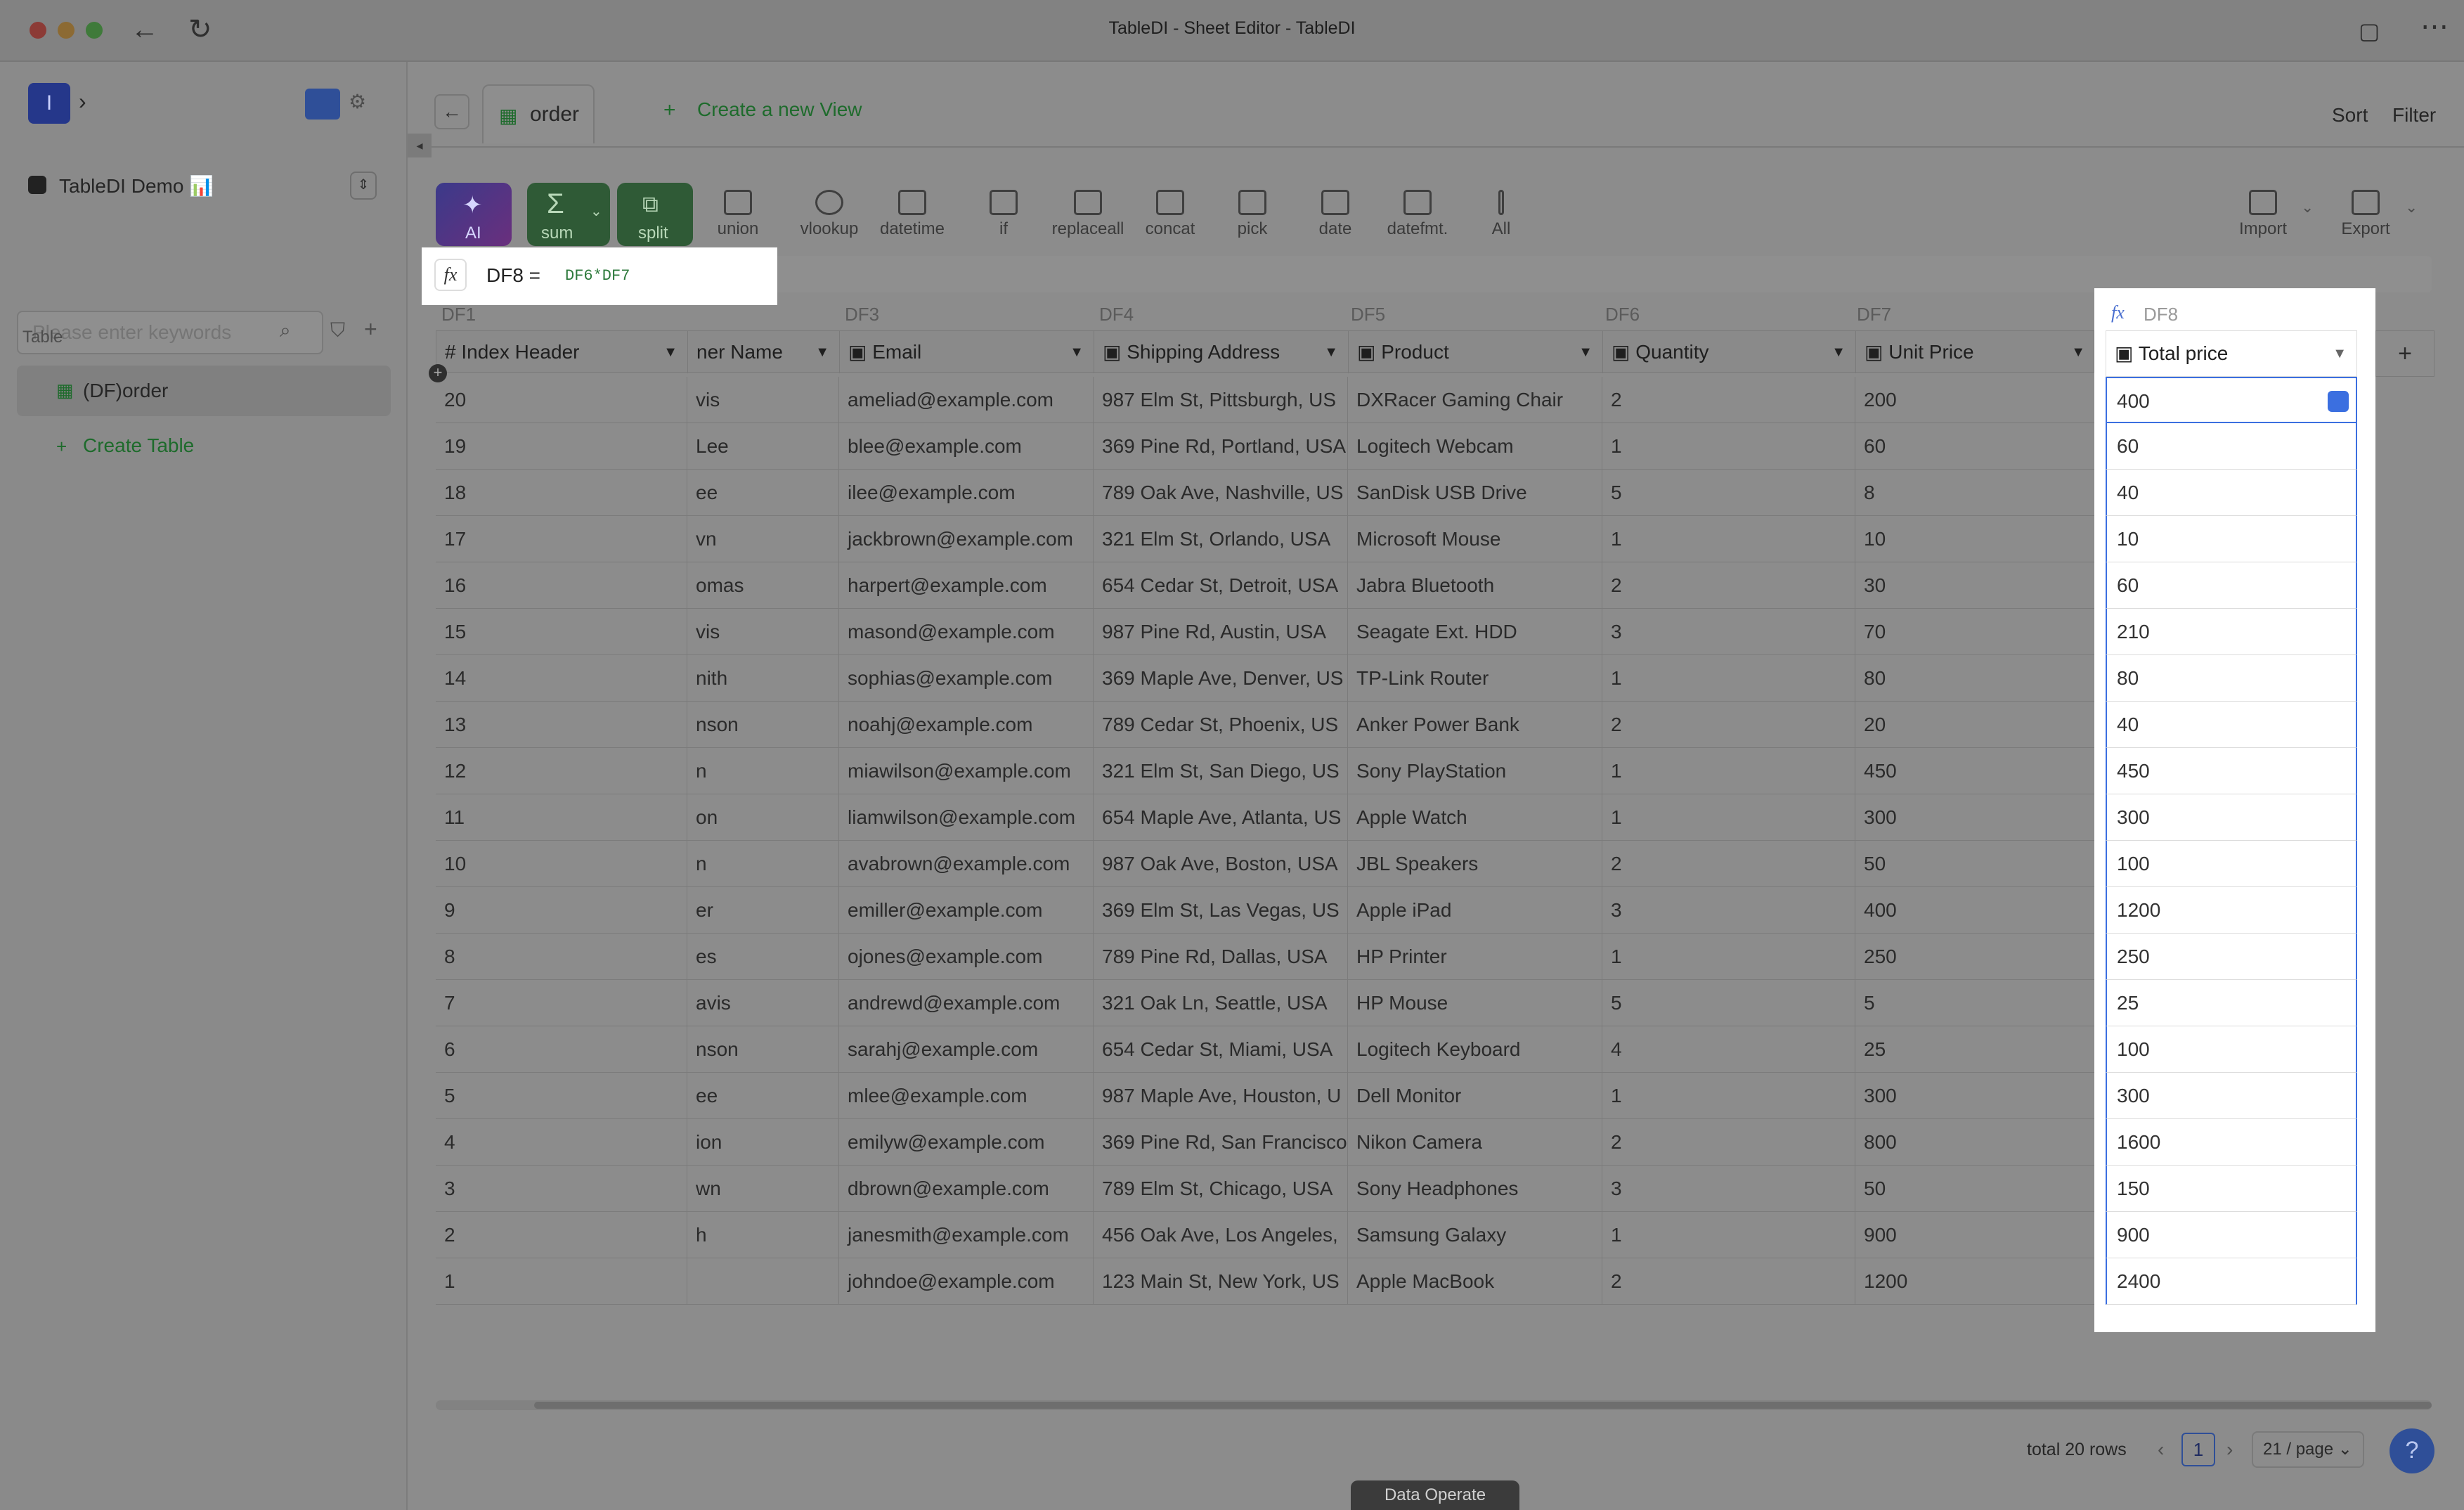 The width and height of the screenshot is (2464, 1510). I want to click on cell-unit-price: 200, so click(1975, 400).